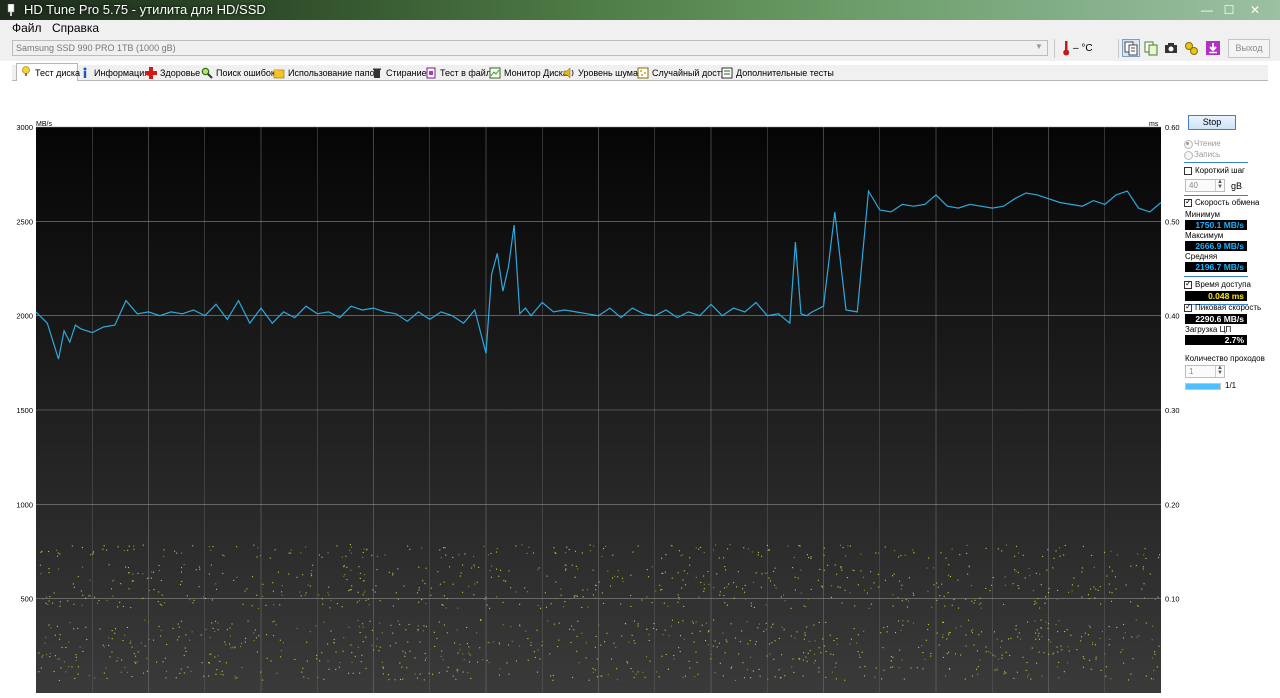 Image resolution: width=1280 pixels, height=698 pixels. Describe the element at coordinates (1212, 122) in the screenshot. I see `stop-button: Stop` at that location.